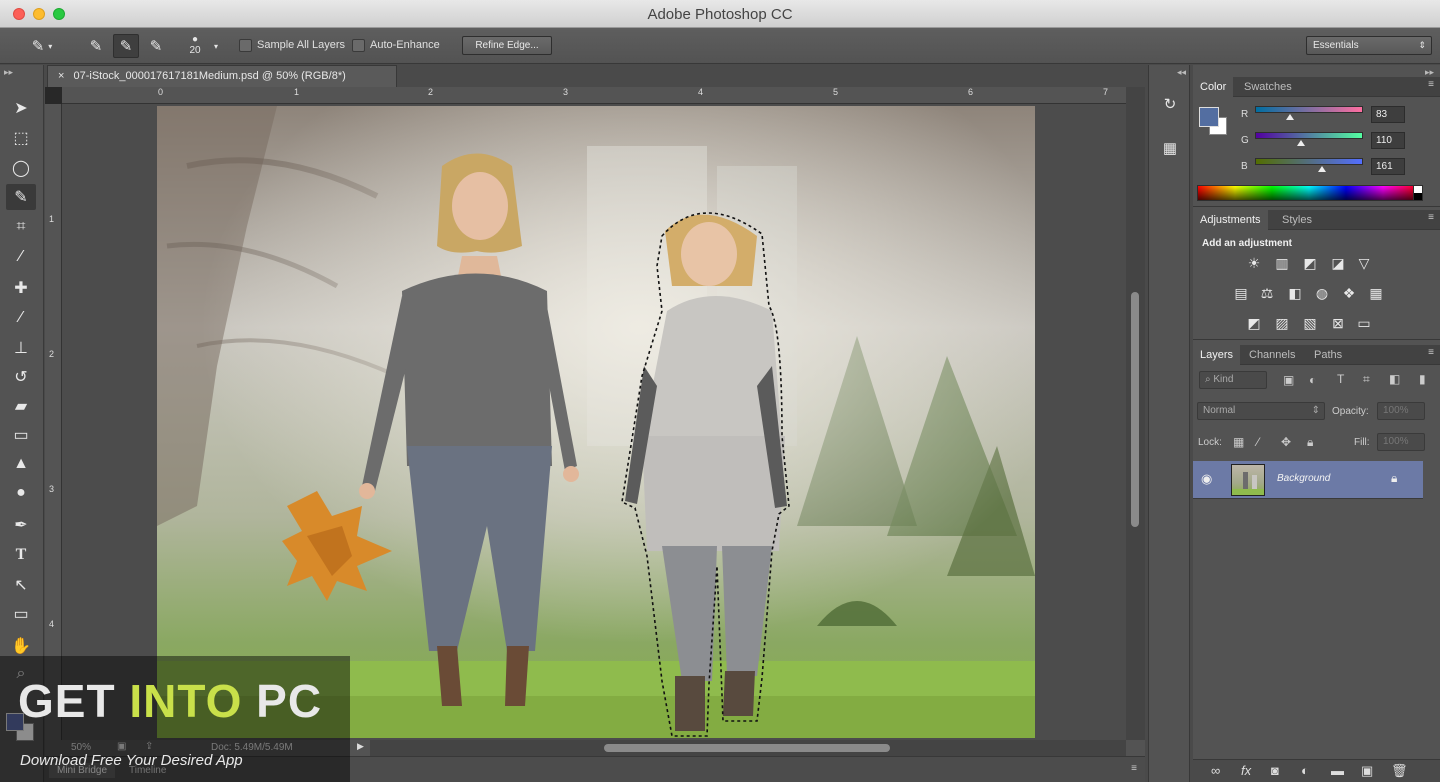 This screenshot has height=782, width=1440. What do you see at coordinates (8, 72) in the screenshot?
I see `collapse-panel-icon: ▸▸` at bounding box center [8, 72].